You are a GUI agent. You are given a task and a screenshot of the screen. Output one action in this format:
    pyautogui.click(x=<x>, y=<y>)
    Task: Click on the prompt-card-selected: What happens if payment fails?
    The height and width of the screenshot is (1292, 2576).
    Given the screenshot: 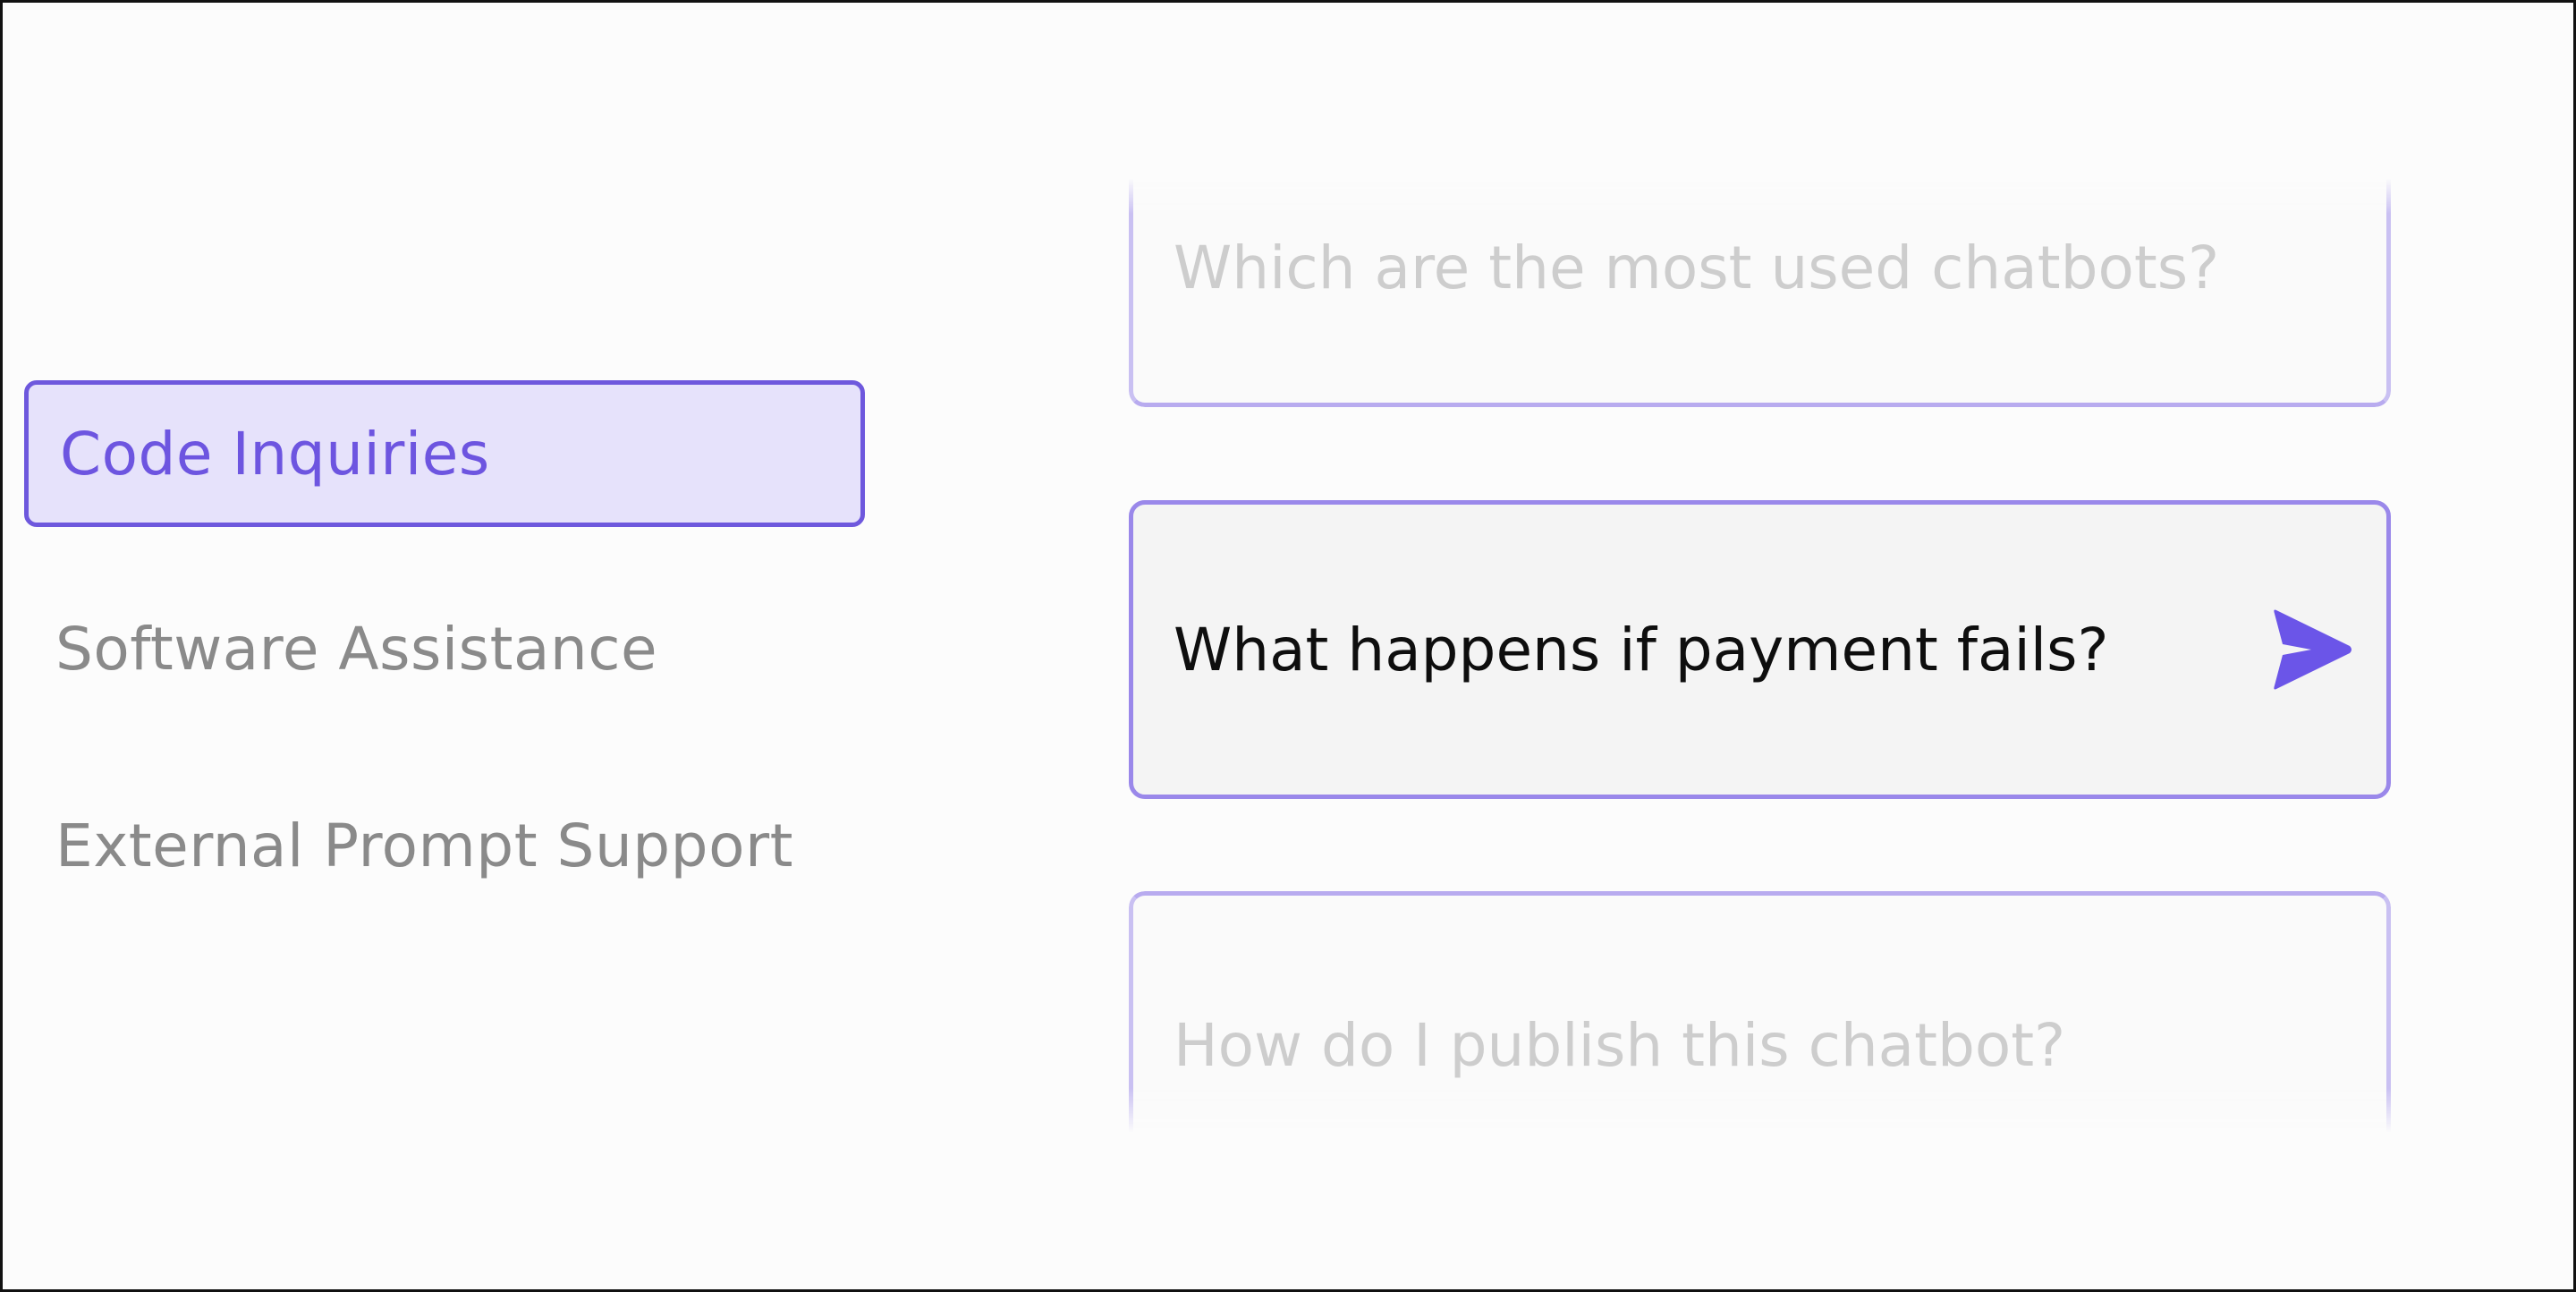 What is the action you would take?
    pyautogui.click(x=1760, y=649)
    